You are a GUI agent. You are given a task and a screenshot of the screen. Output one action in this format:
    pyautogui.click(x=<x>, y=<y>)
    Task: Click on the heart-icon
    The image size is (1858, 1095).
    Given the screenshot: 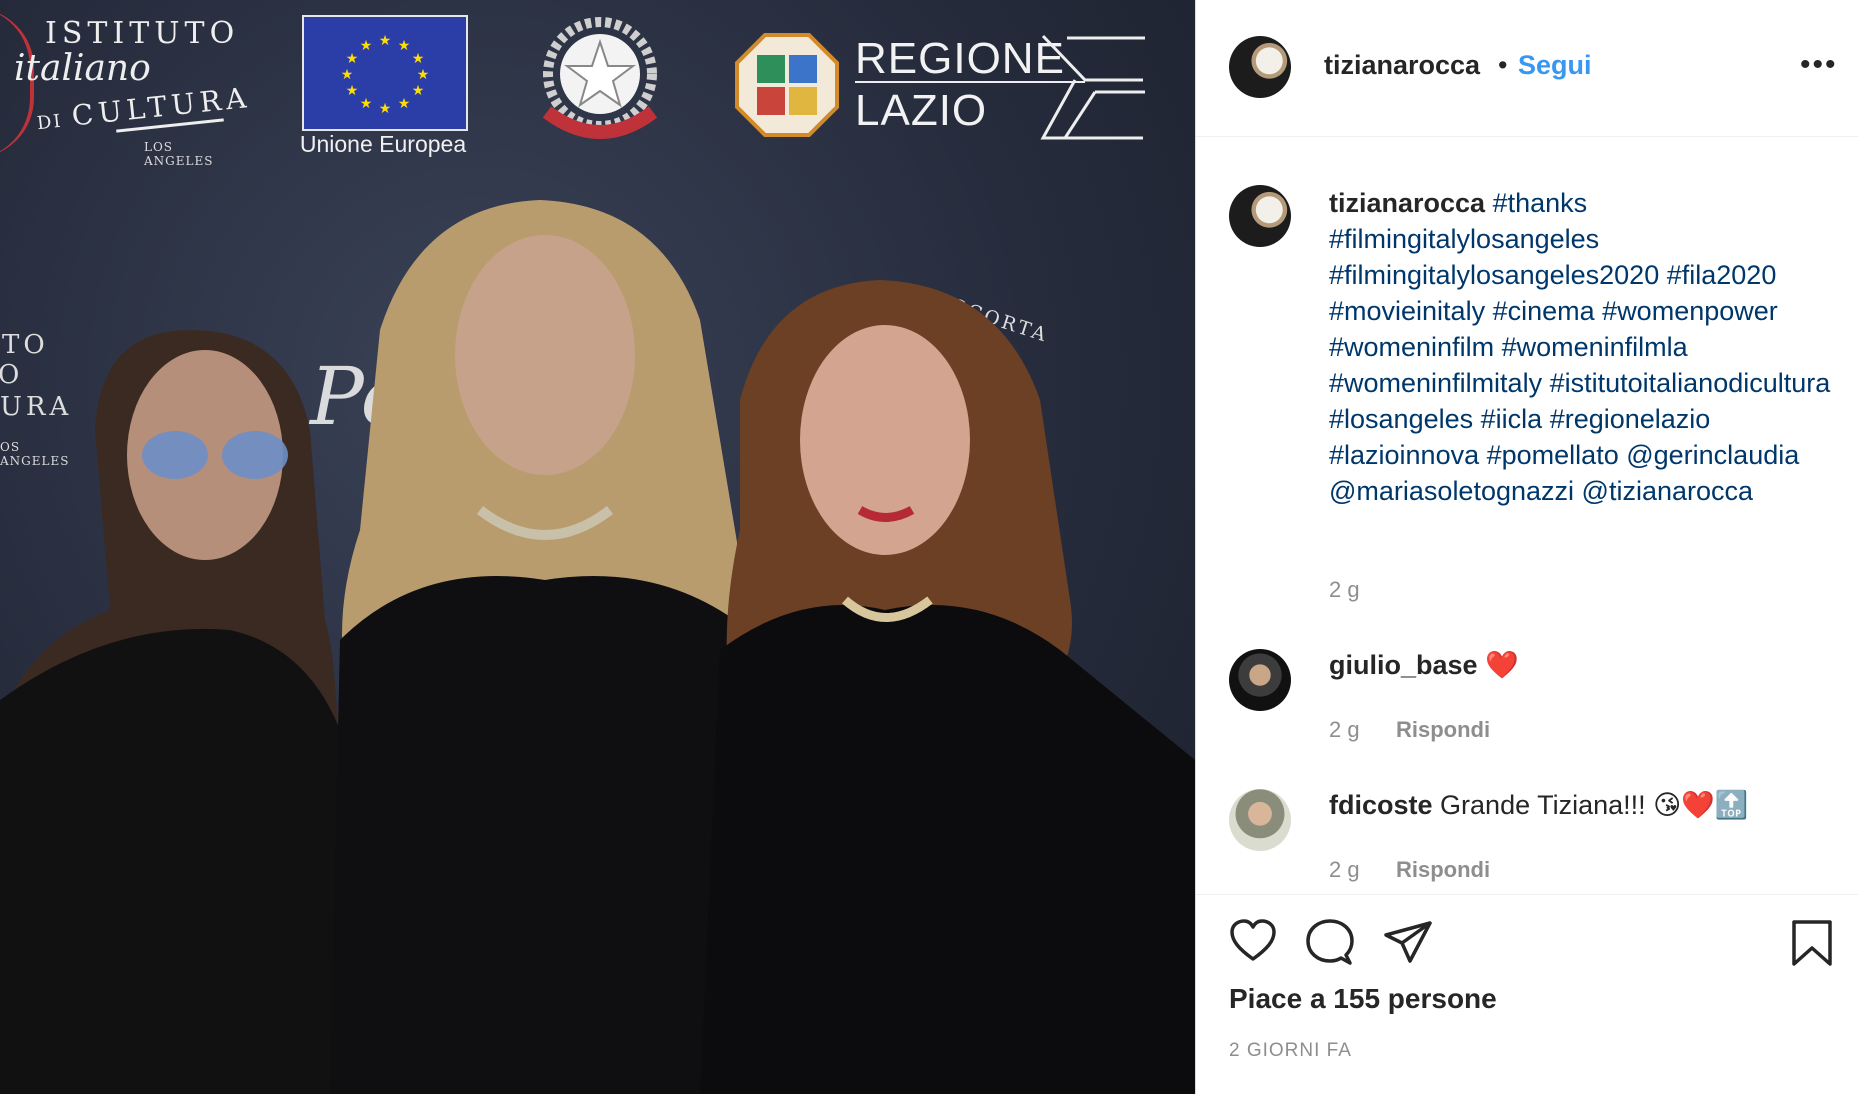 What is the action you would take?
    pyautogui.click(x=1253, y=941)
    